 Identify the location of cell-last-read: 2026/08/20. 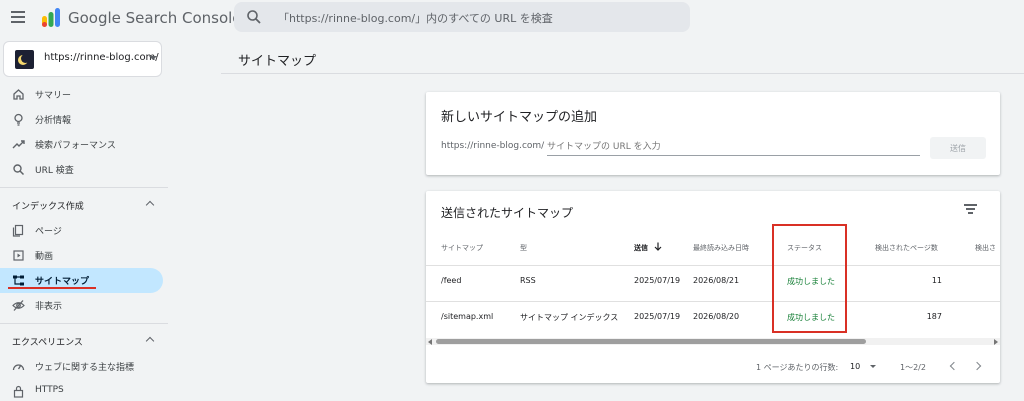
(716, 316).